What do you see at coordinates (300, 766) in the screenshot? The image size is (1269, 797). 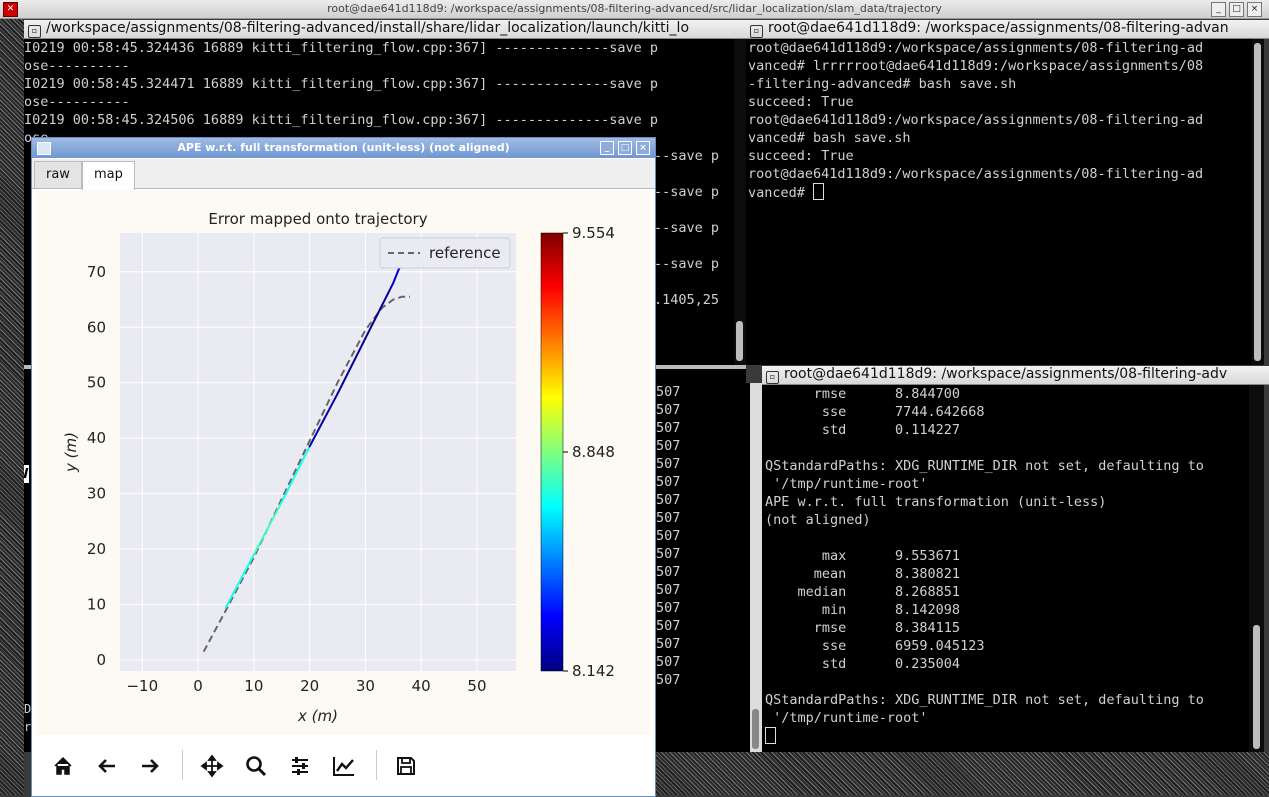 I see `configure-subplots-icon` at bounding box center [300, 766].